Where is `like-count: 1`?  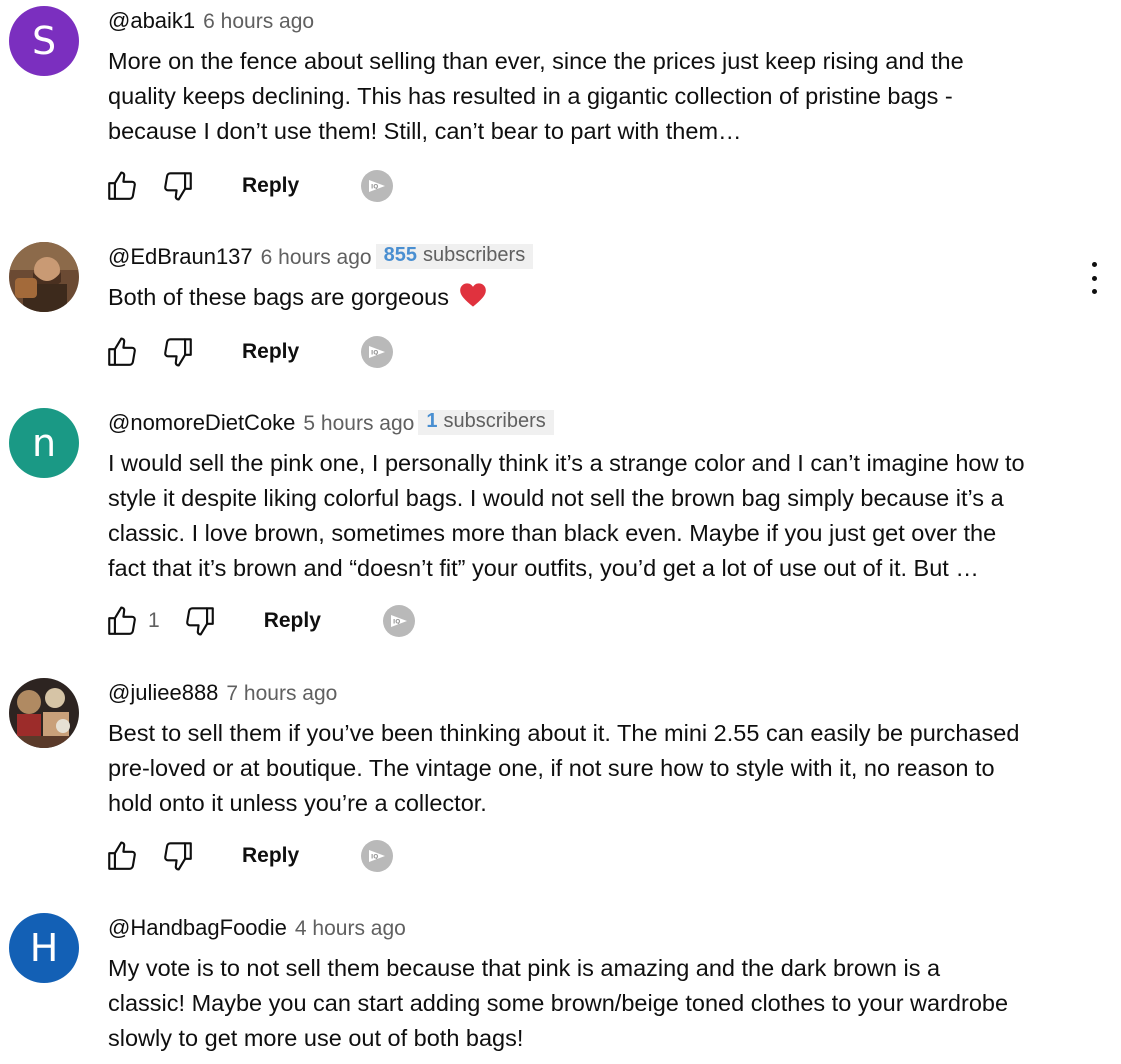
like-count: 1 is located at coordinates (154, 620).